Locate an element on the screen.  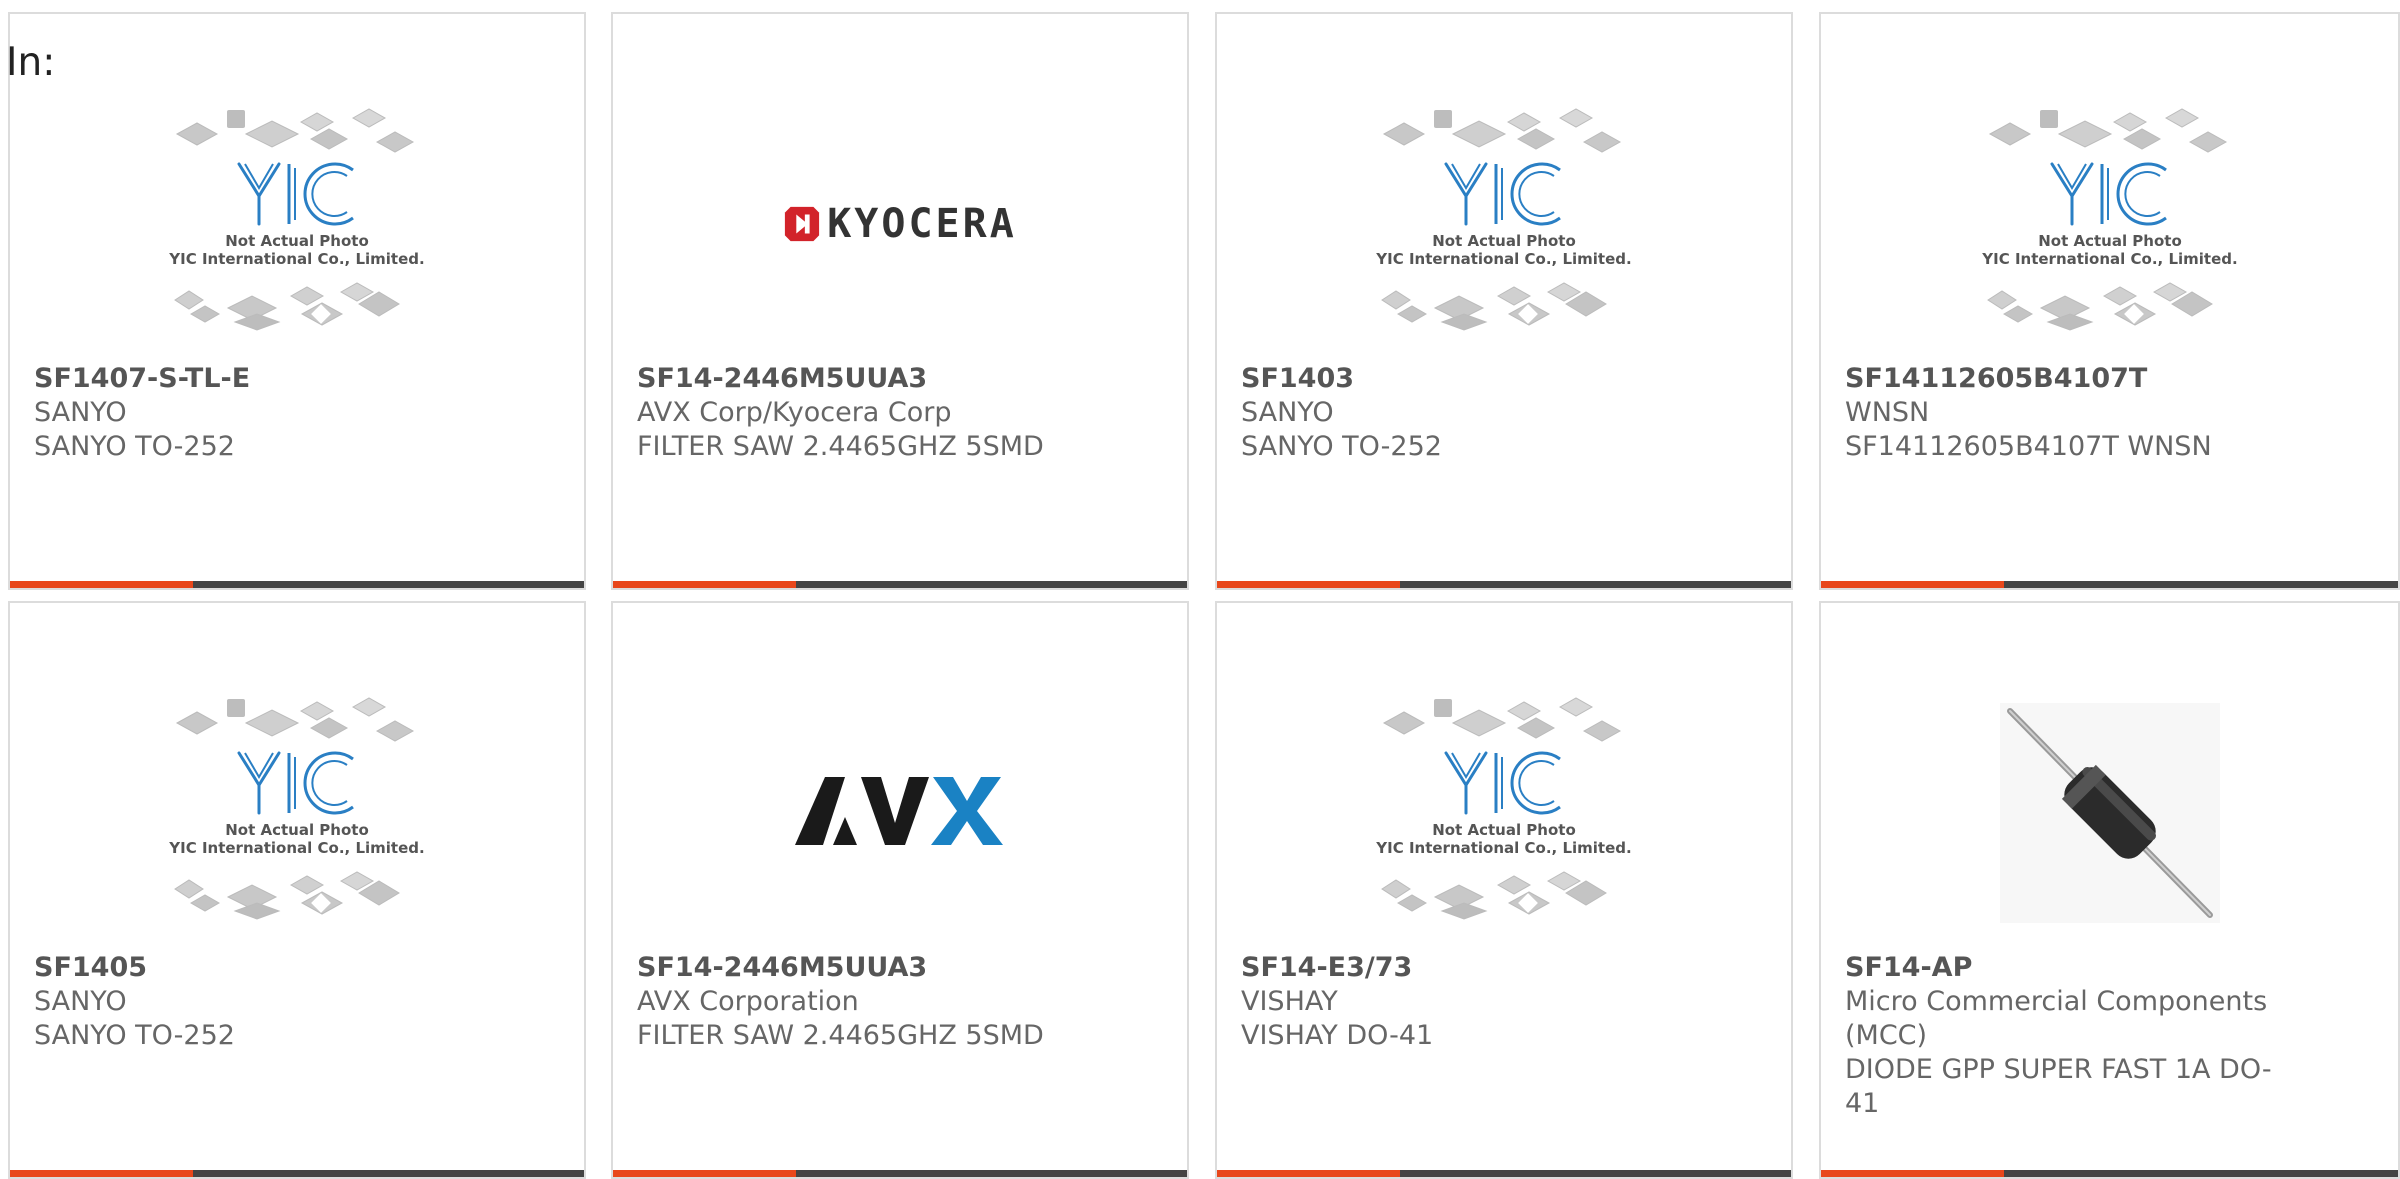
avx-logo is located at coordinates (899, 811).